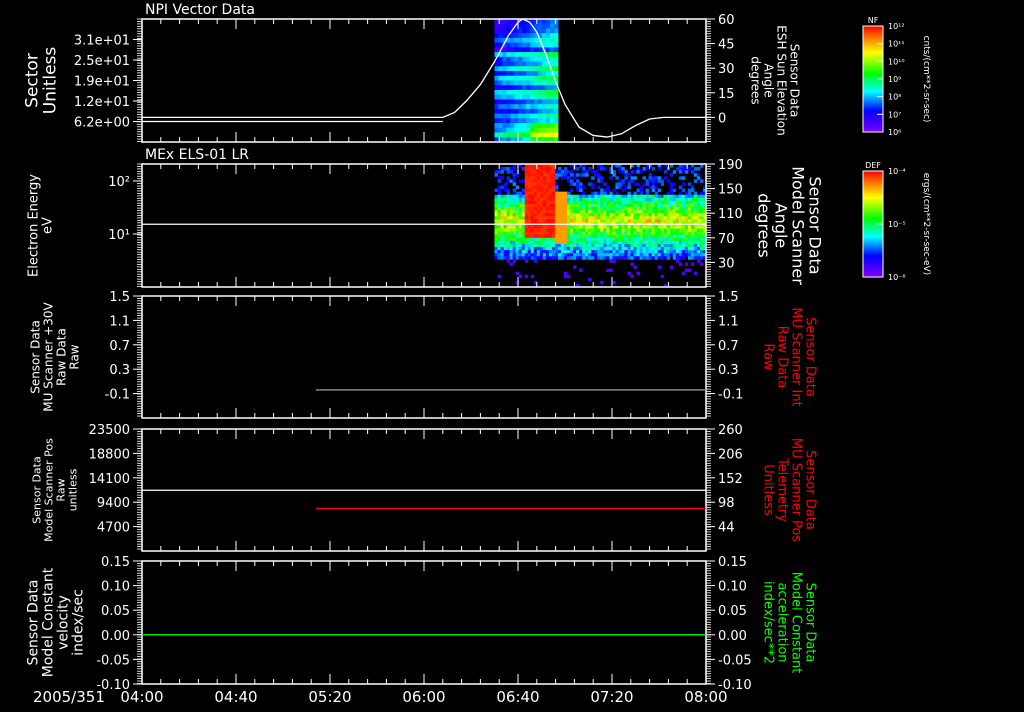 This screenshot has height=712, width=1024. What do you see at coordinates (732, 562) in the screenshot?
I see `right-tick-label: 0.15` at bounding box center [732, 562].